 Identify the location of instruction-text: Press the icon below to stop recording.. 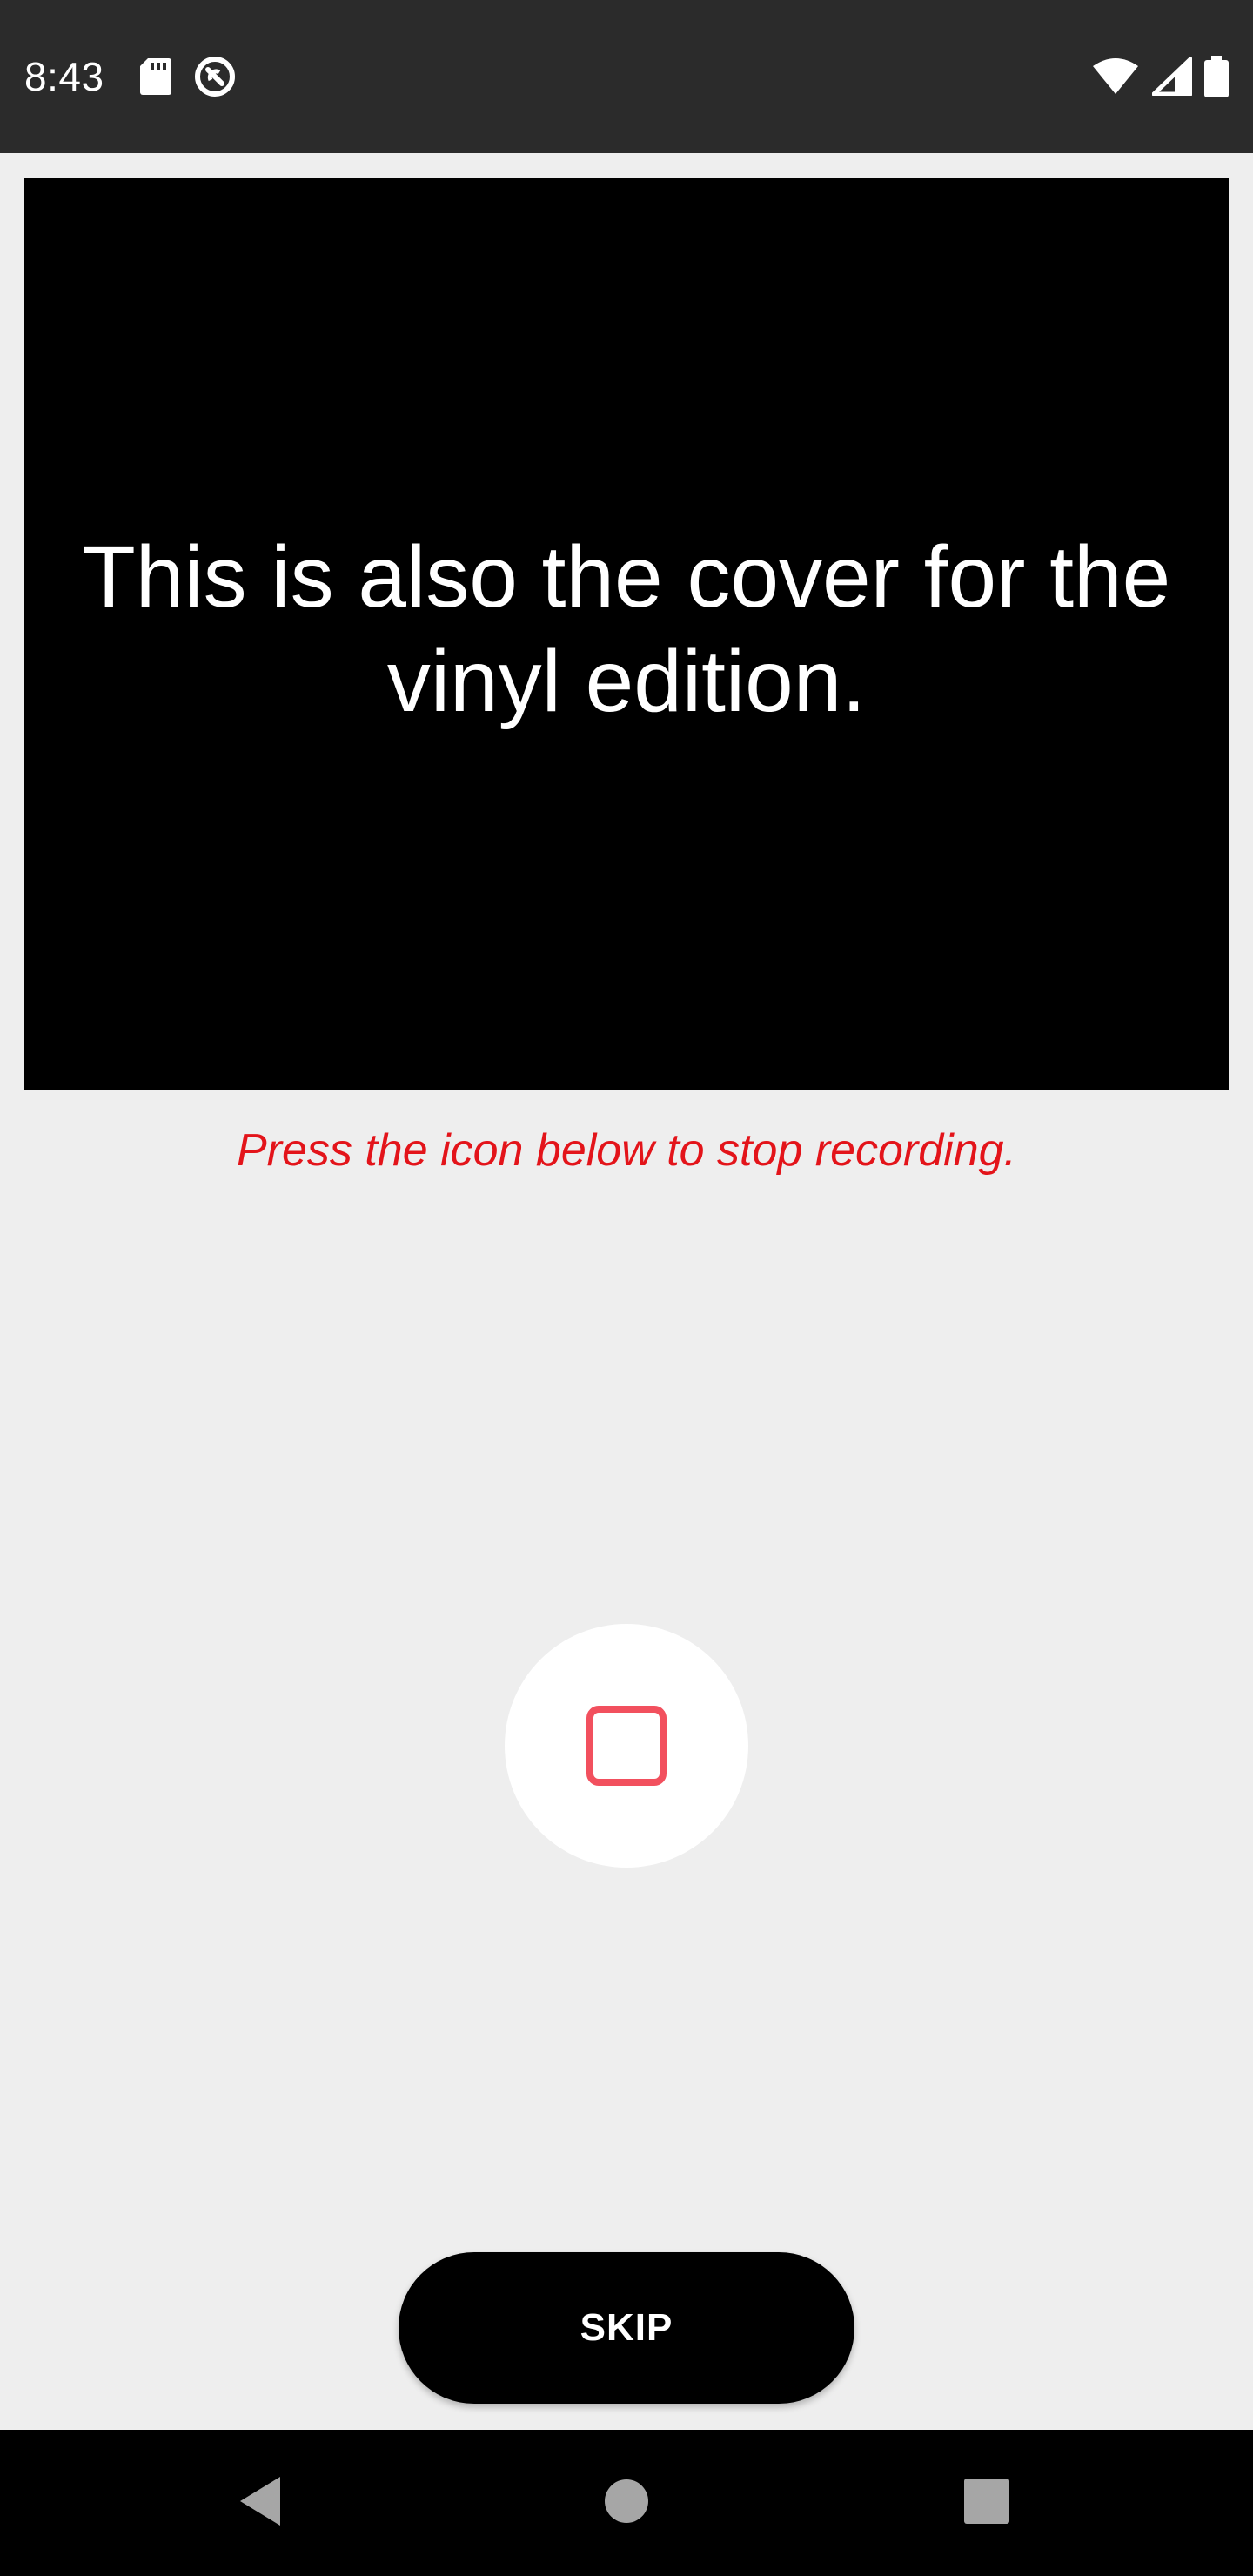
(626, 1150).